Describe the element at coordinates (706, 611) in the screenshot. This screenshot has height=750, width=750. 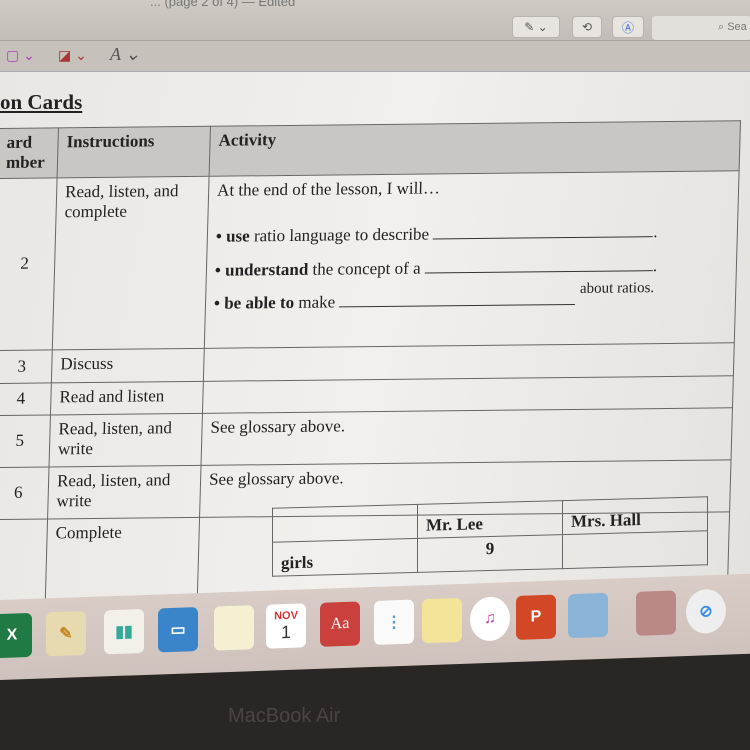
I see `dock-safari: ⊘` at that location.